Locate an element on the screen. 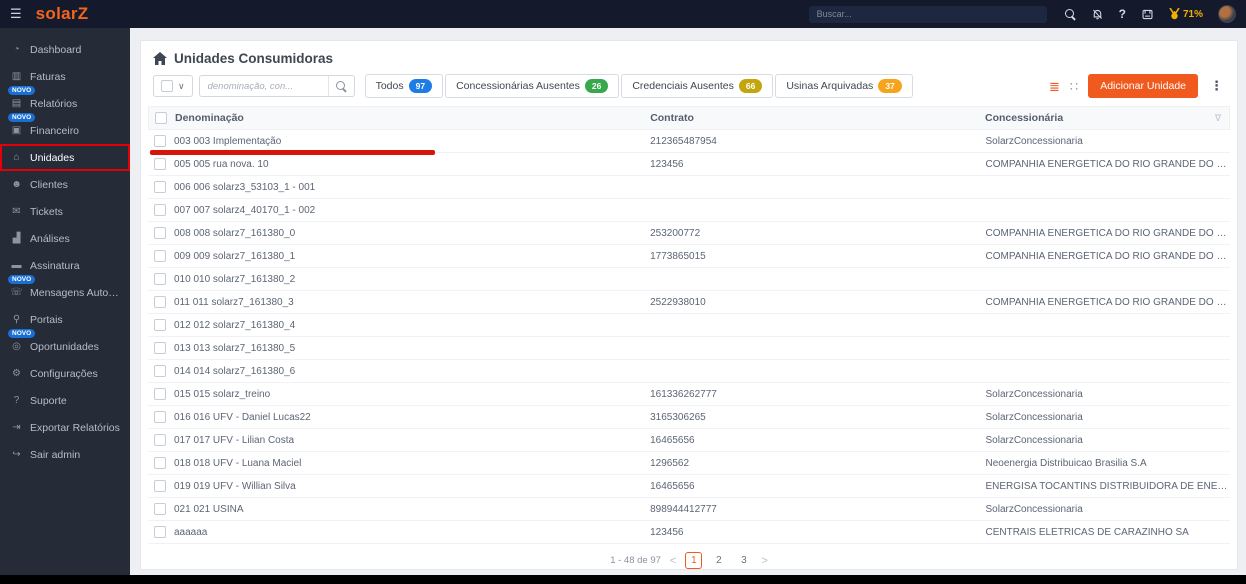 The image size is (1246, 584). select-all-control: ∨ is located at coordinates (173, 86).